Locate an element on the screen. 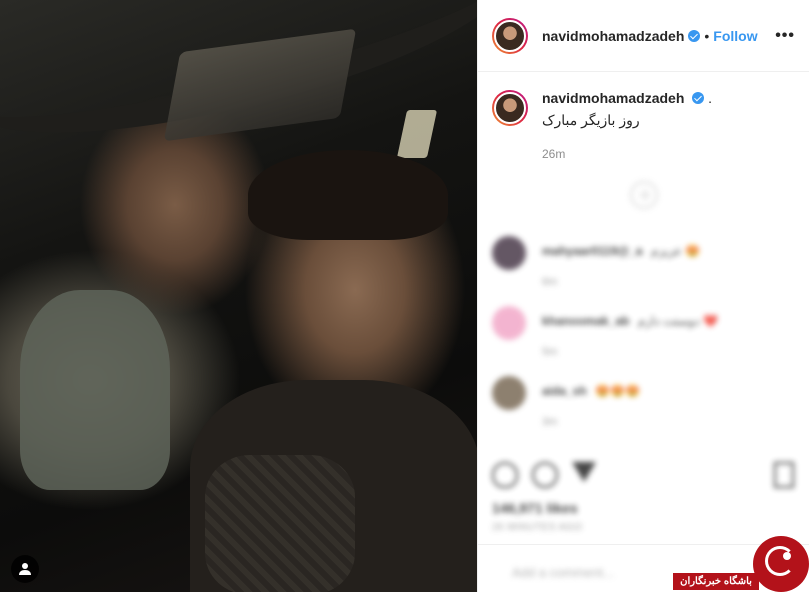 This screenshot has width=809, height=592. caption-text: روز بازیگر مبارک is located at coordinates (591, 120).